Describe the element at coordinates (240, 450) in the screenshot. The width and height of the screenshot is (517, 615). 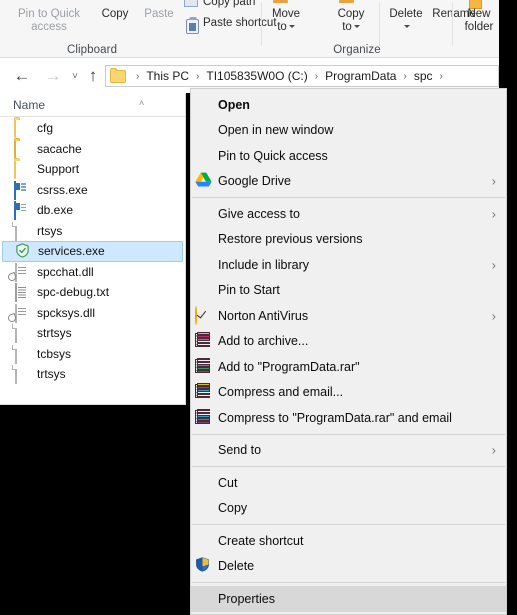
I see `context-menu-item-label: Send to` at that location.